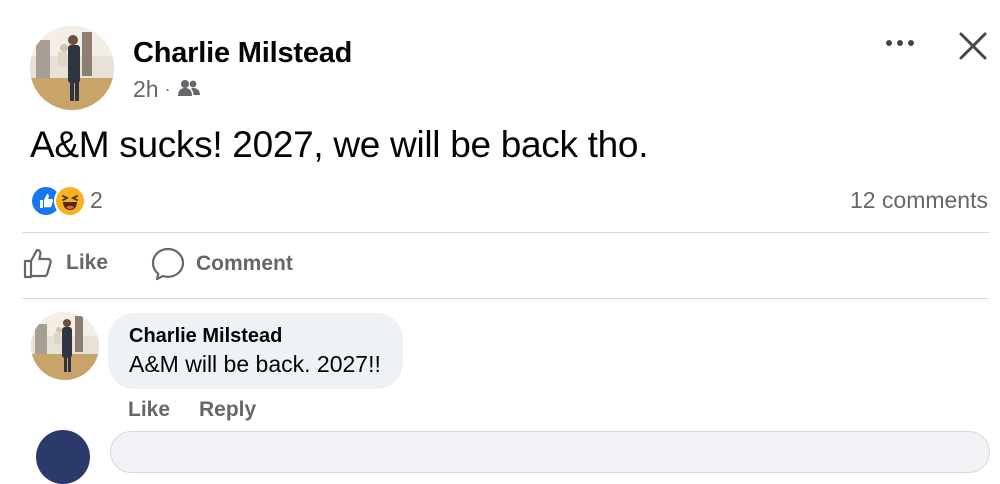  Describe the element at coordinates (505, 232) in the screenshot. I see `divider-top` at that location.